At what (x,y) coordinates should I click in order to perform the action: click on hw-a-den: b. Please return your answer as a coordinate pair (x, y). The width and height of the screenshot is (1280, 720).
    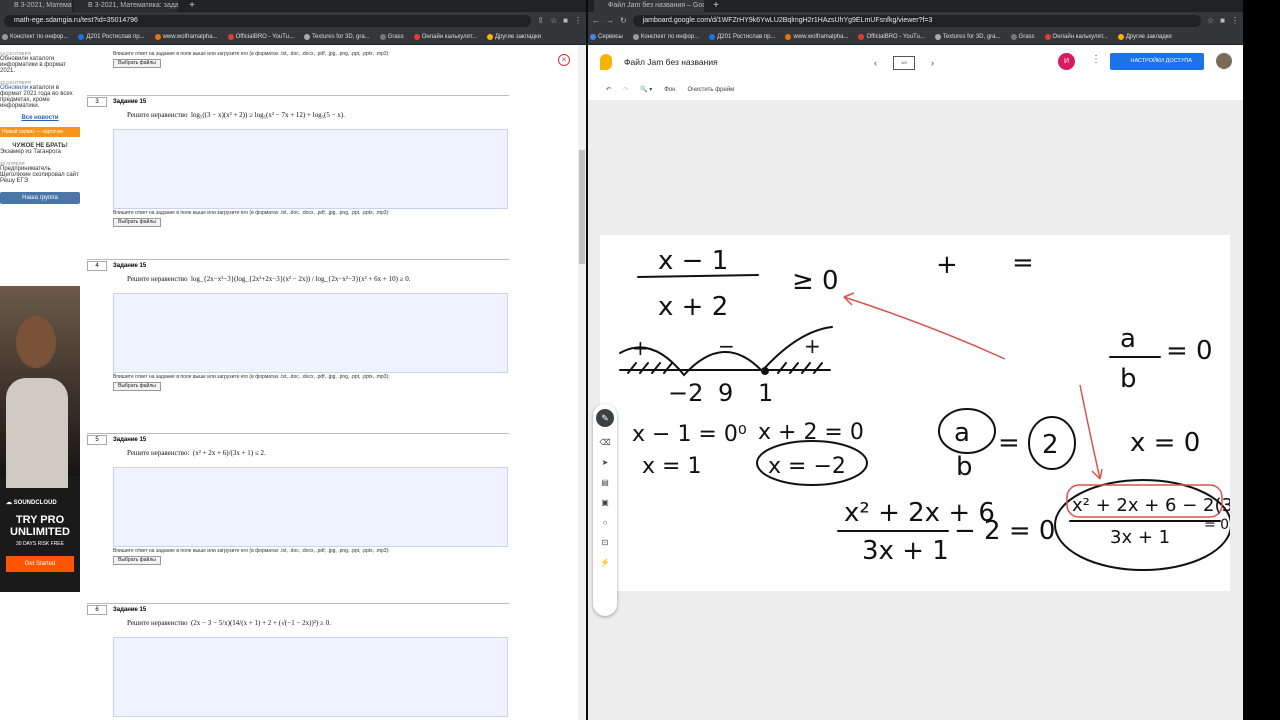
    Looking at the image, I should click on (1128, 379).